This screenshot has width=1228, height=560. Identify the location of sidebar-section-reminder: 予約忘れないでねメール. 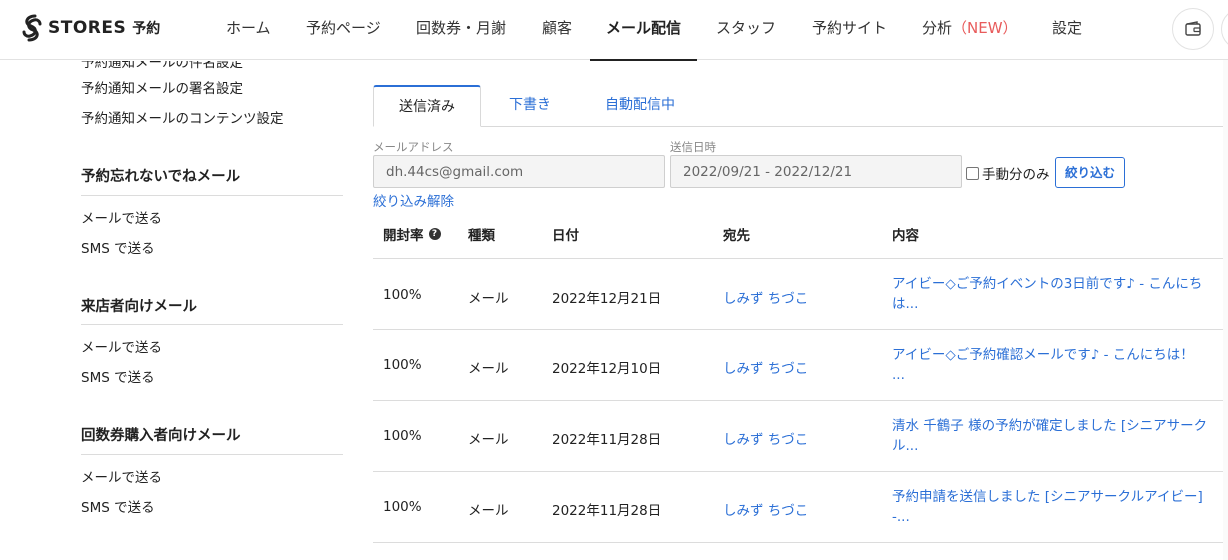
(161, 177).